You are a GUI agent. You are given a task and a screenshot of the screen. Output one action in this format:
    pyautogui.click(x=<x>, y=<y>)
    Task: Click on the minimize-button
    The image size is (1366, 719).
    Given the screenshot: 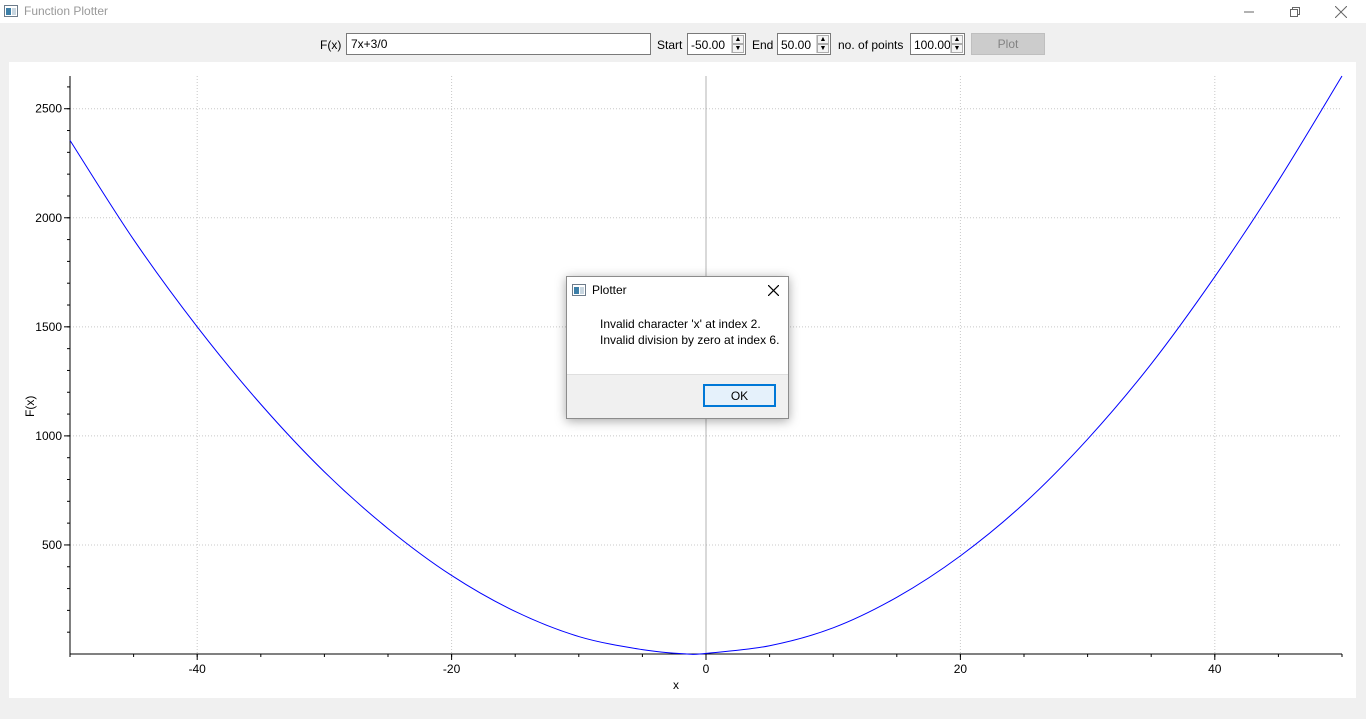 What is the action you would take?
    pyautogui.click(x=1249, y=11)
    